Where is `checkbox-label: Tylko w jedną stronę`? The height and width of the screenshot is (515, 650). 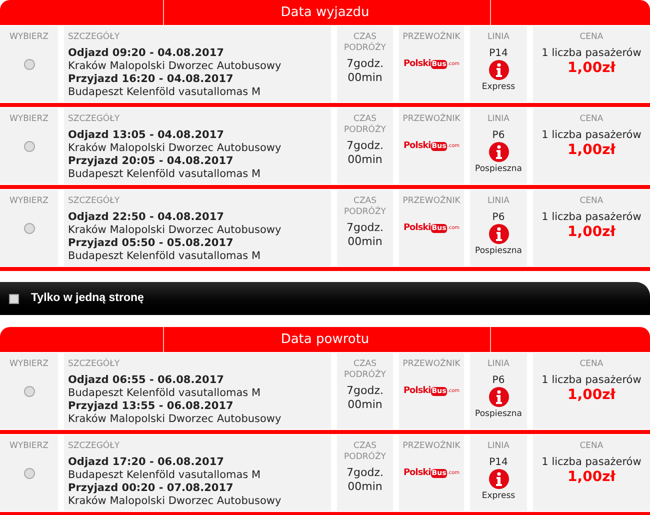
checkbox-label: Tylko w jedną stronę is located at coordinates (87, 298).